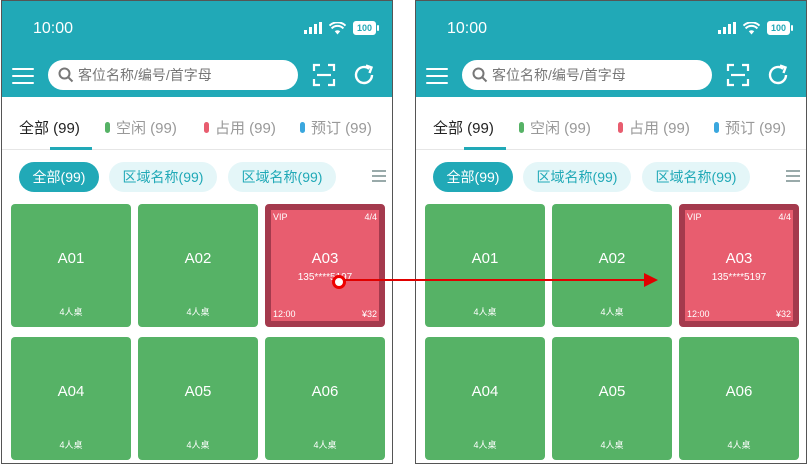  I want to click on table-name: A04, so click(485, 391).